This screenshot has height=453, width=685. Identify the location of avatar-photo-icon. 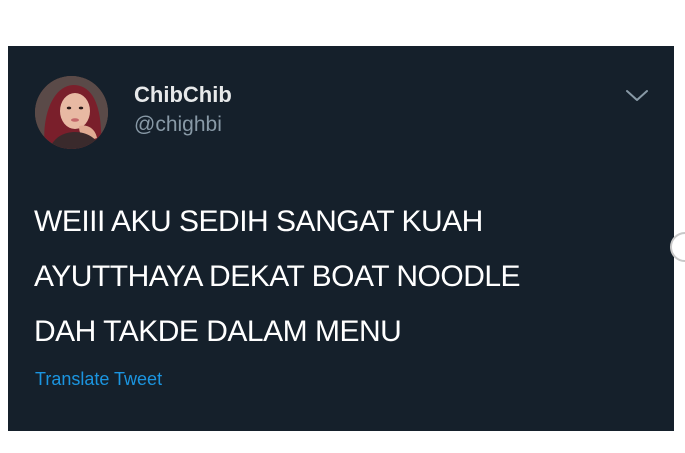
(71, 112).